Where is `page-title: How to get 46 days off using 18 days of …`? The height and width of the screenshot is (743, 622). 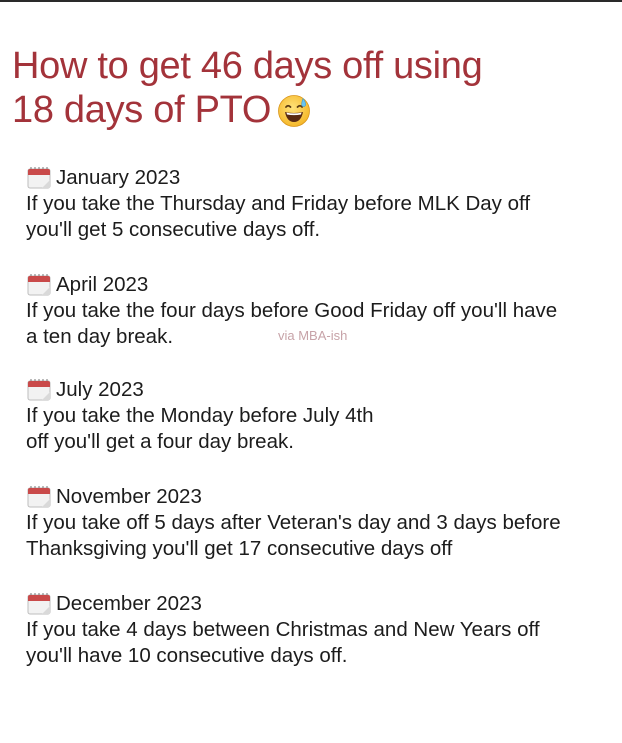 page-title: How to get 46 days off using 18 days of … is located at coordinates (312, 88).